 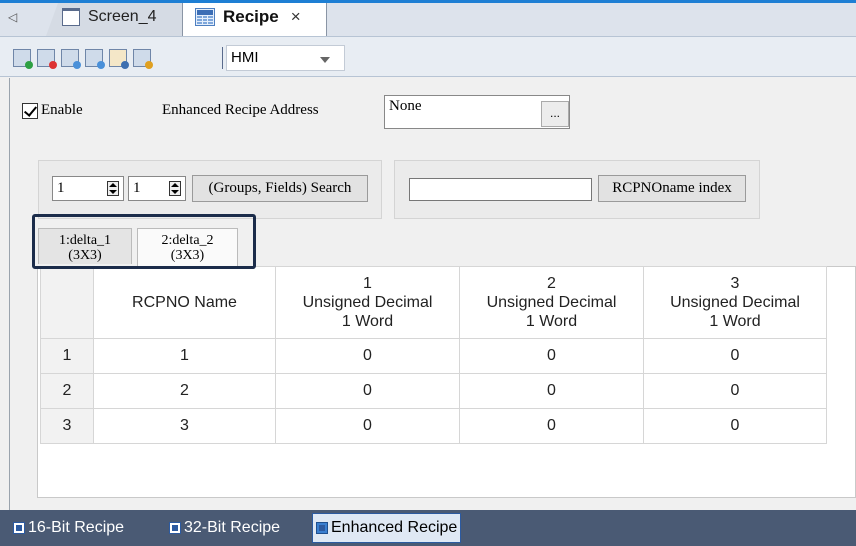 I want to click on tab-32-bit-recipe: 32-Bit Recipe, so click(x=224, y=528).